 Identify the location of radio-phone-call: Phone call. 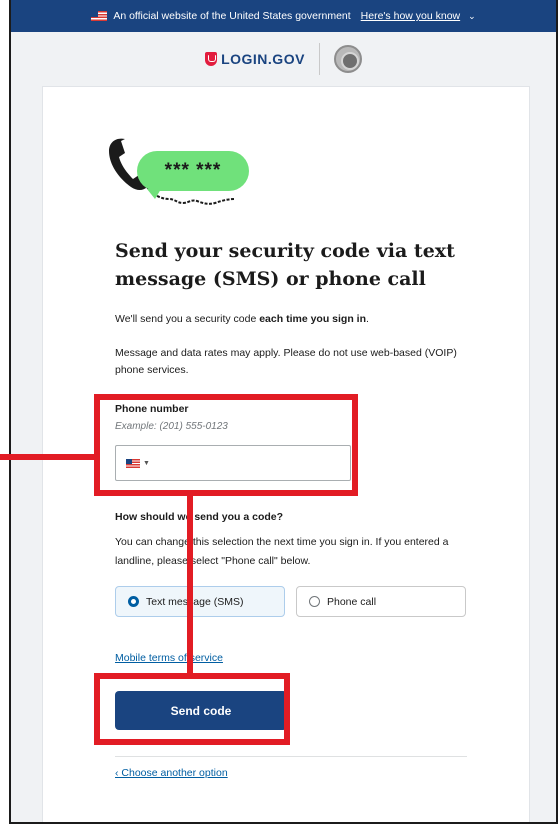
(381, 601).